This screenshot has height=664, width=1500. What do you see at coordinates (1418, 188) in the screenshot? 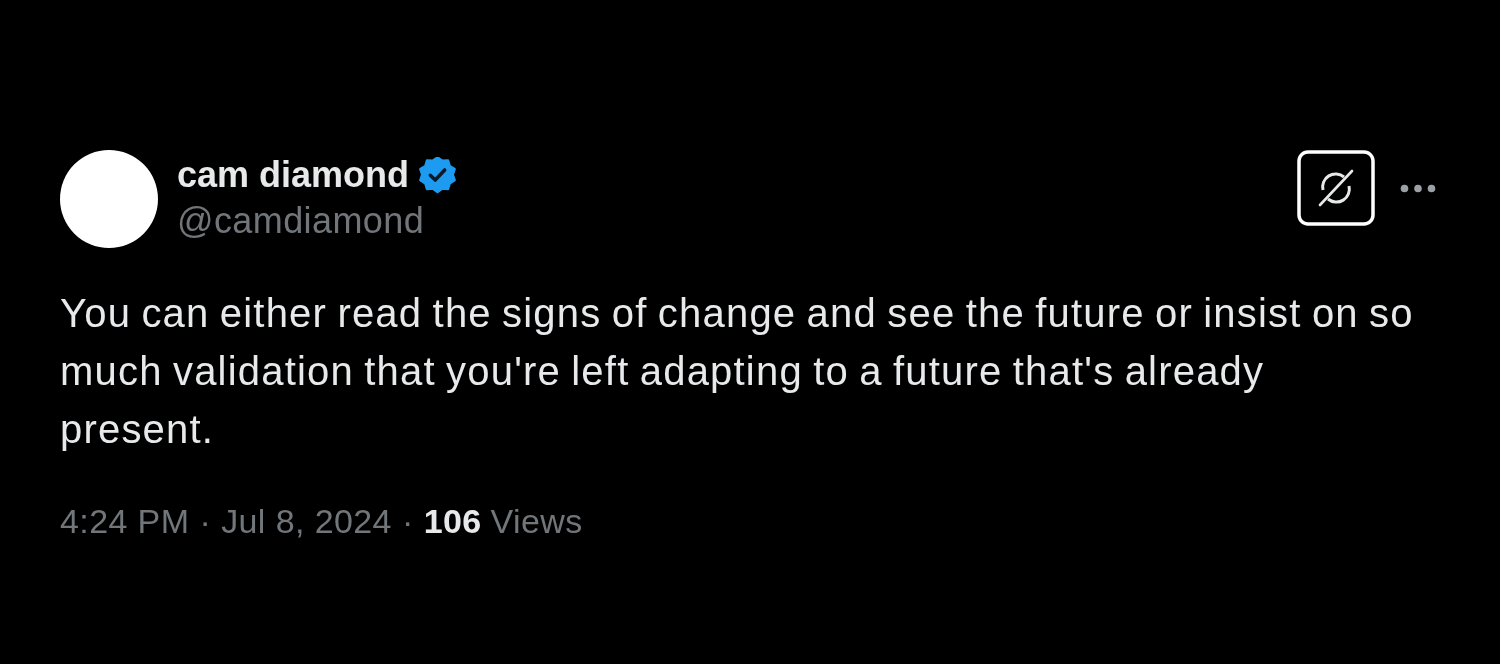
I see `more-icon` at bounding box center [1418, 188].